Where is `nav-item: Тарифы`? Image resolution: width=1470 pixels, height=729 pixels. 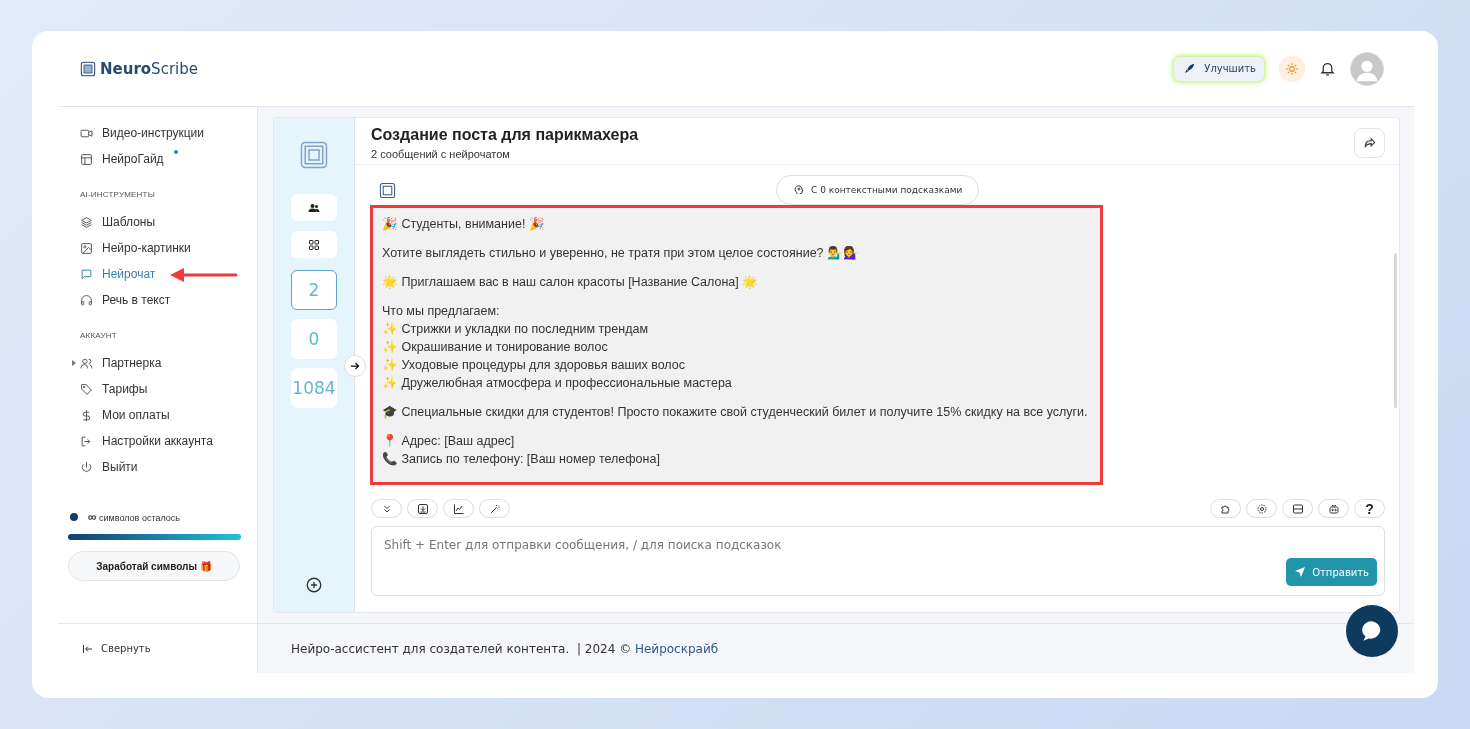 nav-item: Тарифы is located at coordinates (160, 389).